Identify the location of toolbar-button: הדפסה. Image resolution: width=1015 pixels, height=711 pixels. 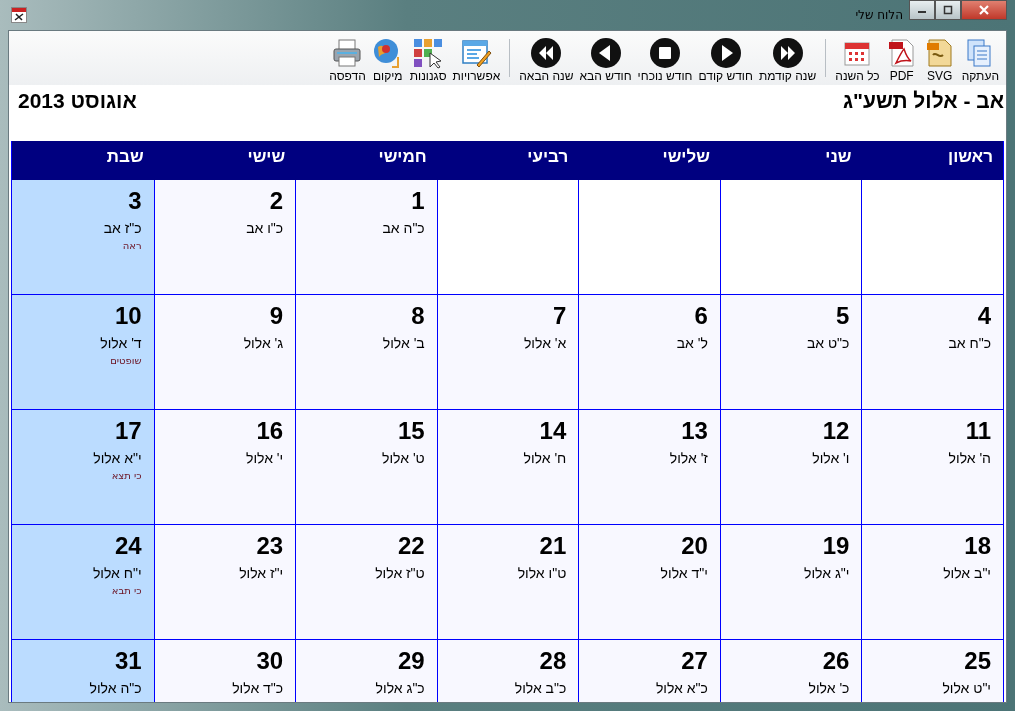
(347, 60).